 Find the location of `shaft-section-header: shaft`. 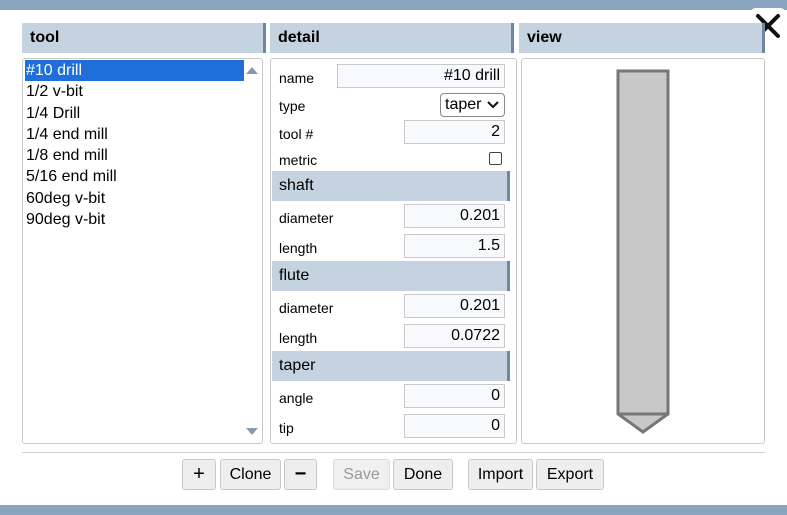

shaft-section-header: shaft is located at coordinates (391, 186).